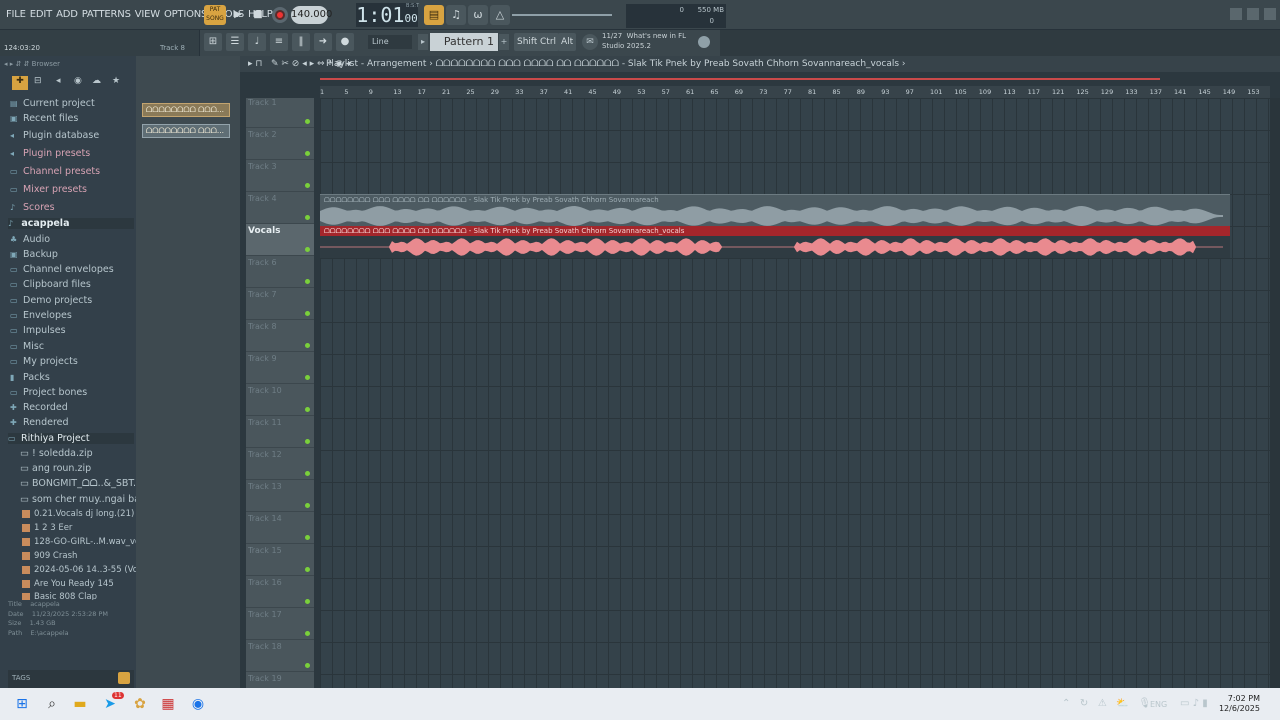 The height and width of the screenshot is (720, 1280). Describe the element at coordinates (30, 377) in the screenshot. I see `browser-item-packs: ▮ Packs` at that location.